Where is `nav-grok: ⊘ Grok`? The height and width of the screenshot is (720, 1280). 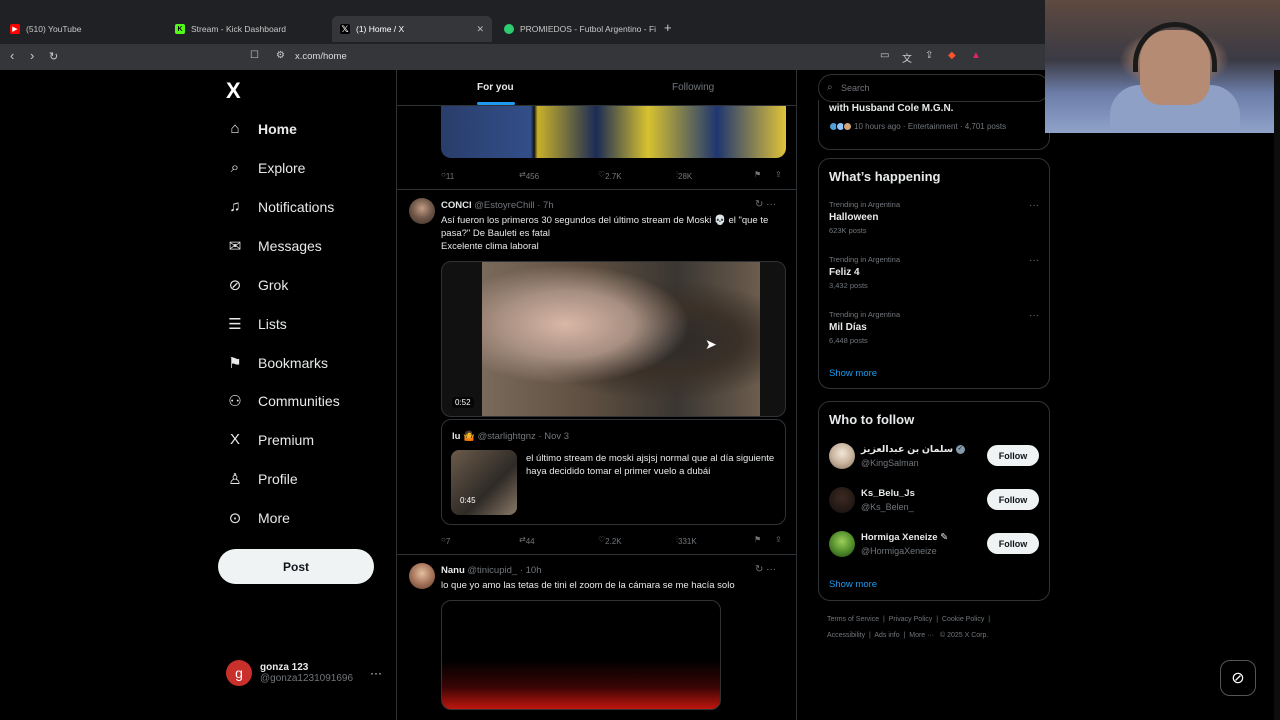
nav-grok: ⊘ Grok is located at coordinates (257, 285).